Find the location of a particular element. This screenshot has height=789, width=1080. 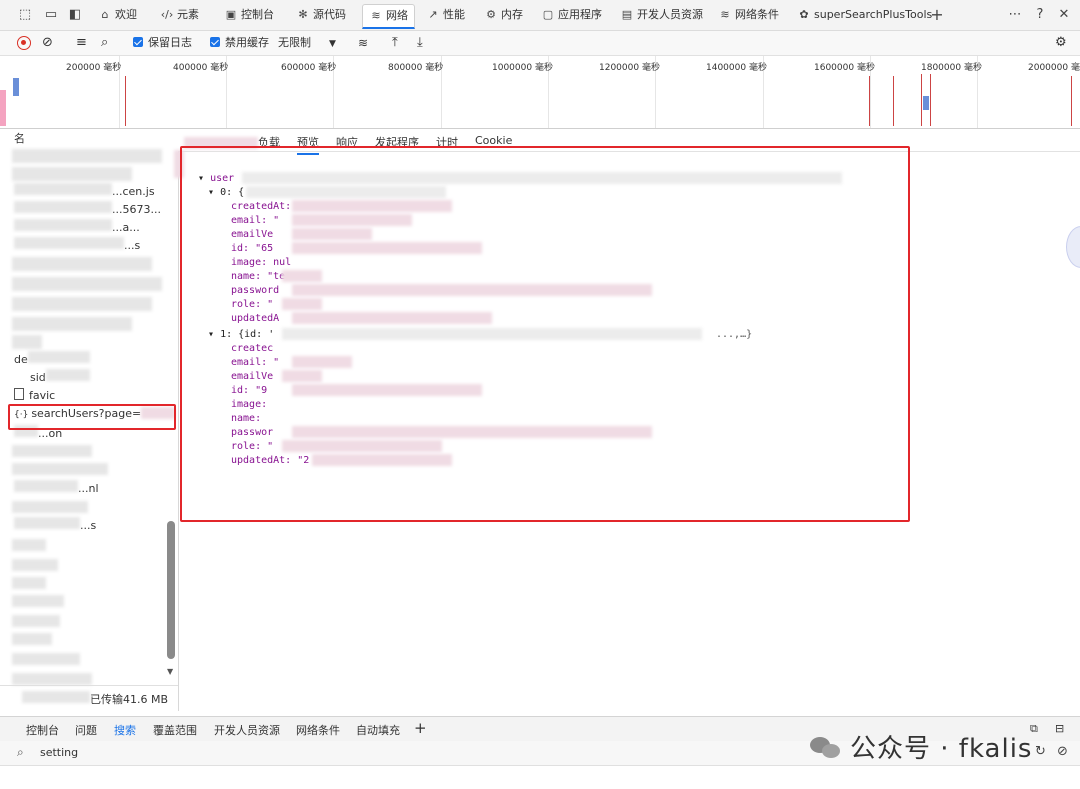

tab-welcome: ⌂ 欢迎 is located at coordinates (117, 15).